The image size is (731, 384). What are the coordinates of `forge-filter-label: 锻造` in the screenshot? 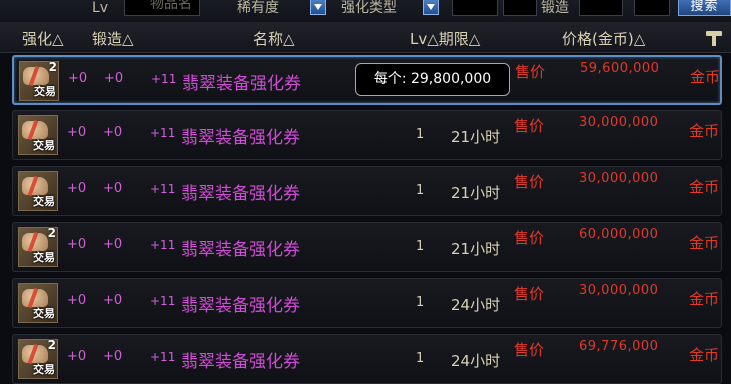 It's located at (555, 8).